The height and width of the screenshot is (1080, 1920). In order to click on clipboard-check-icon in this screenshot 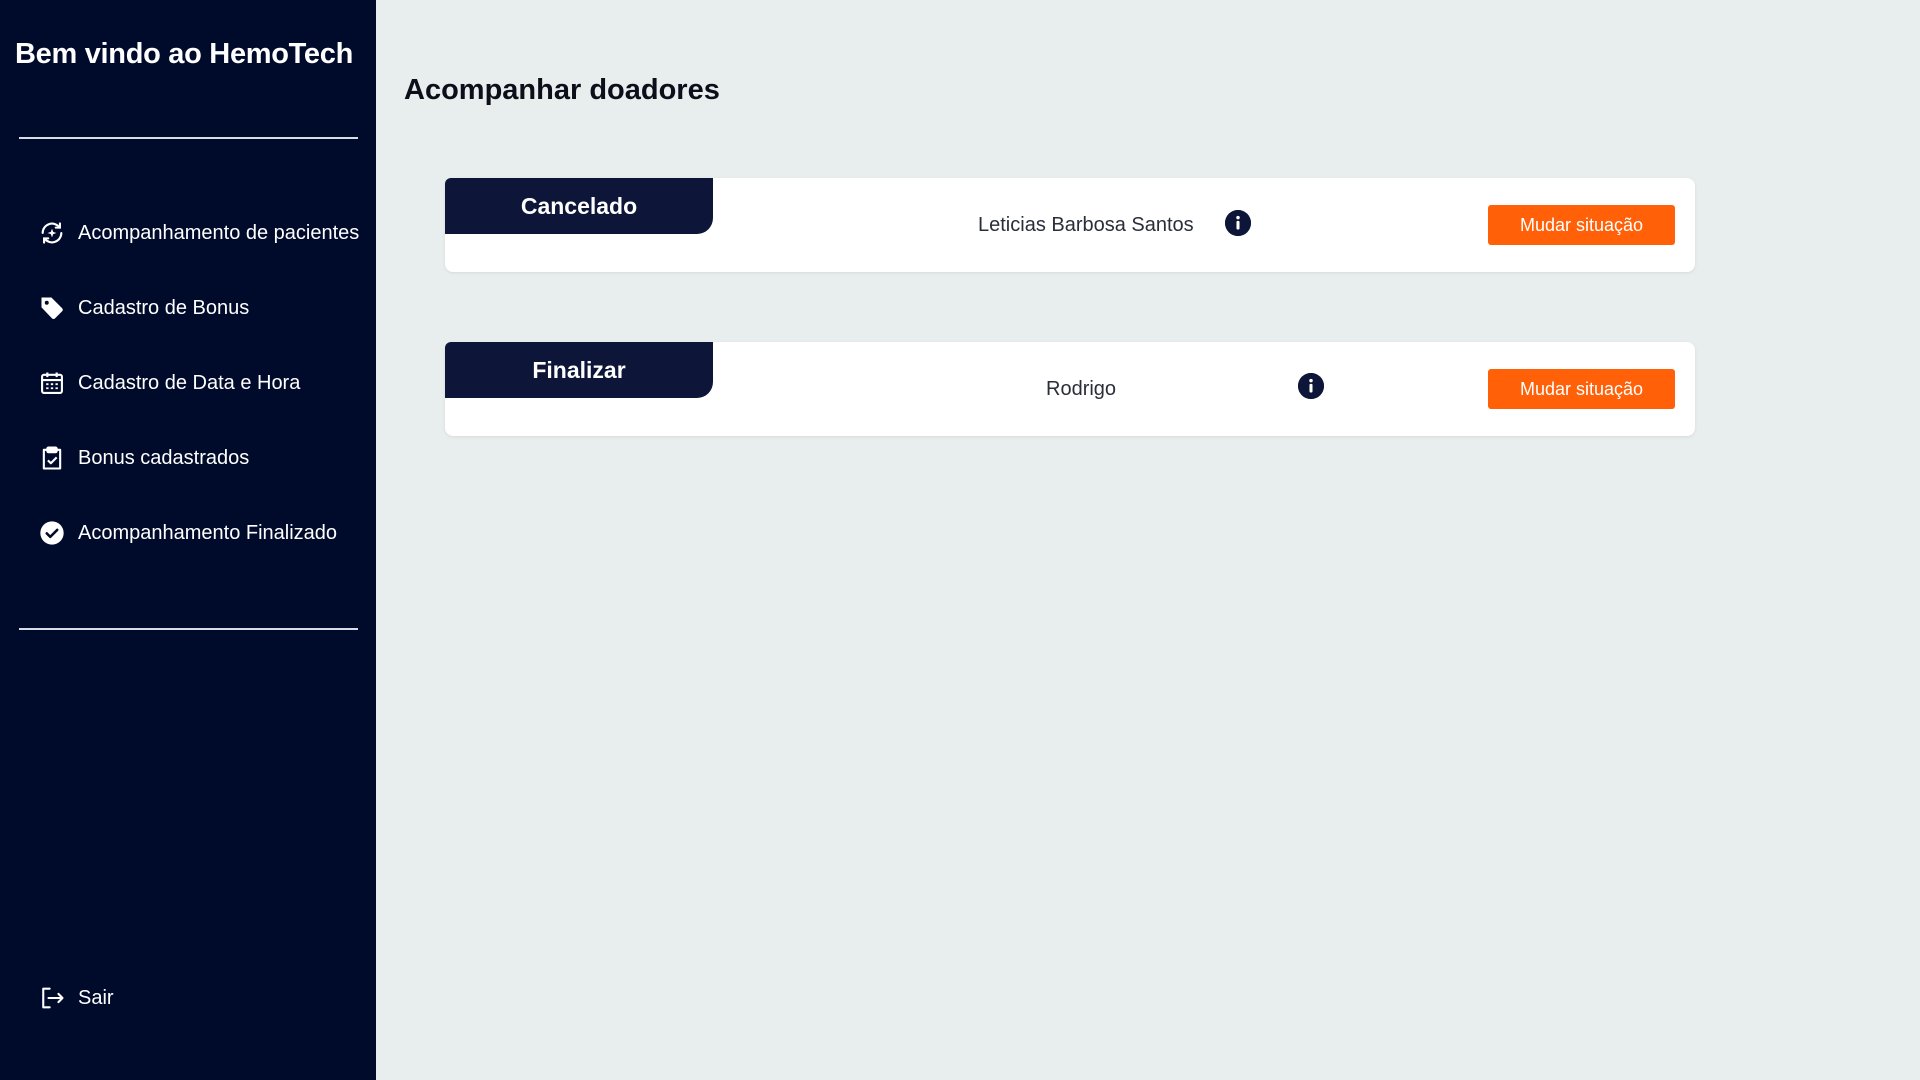, I will do `click(52, 458)`.